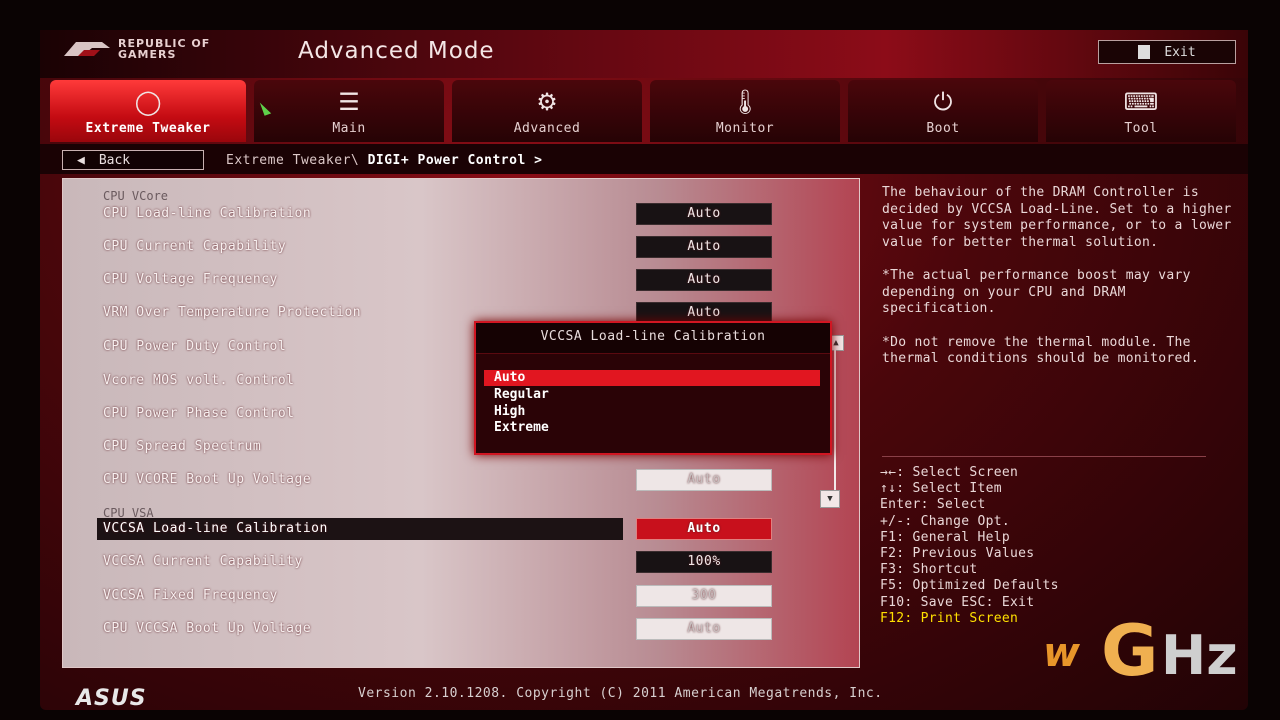 This screenshot has height=720, width=1280. What do you see at coordinates (745, 128) in the screenshot?
I see `tab-label: Monitor` at bounding box center [745, 128].